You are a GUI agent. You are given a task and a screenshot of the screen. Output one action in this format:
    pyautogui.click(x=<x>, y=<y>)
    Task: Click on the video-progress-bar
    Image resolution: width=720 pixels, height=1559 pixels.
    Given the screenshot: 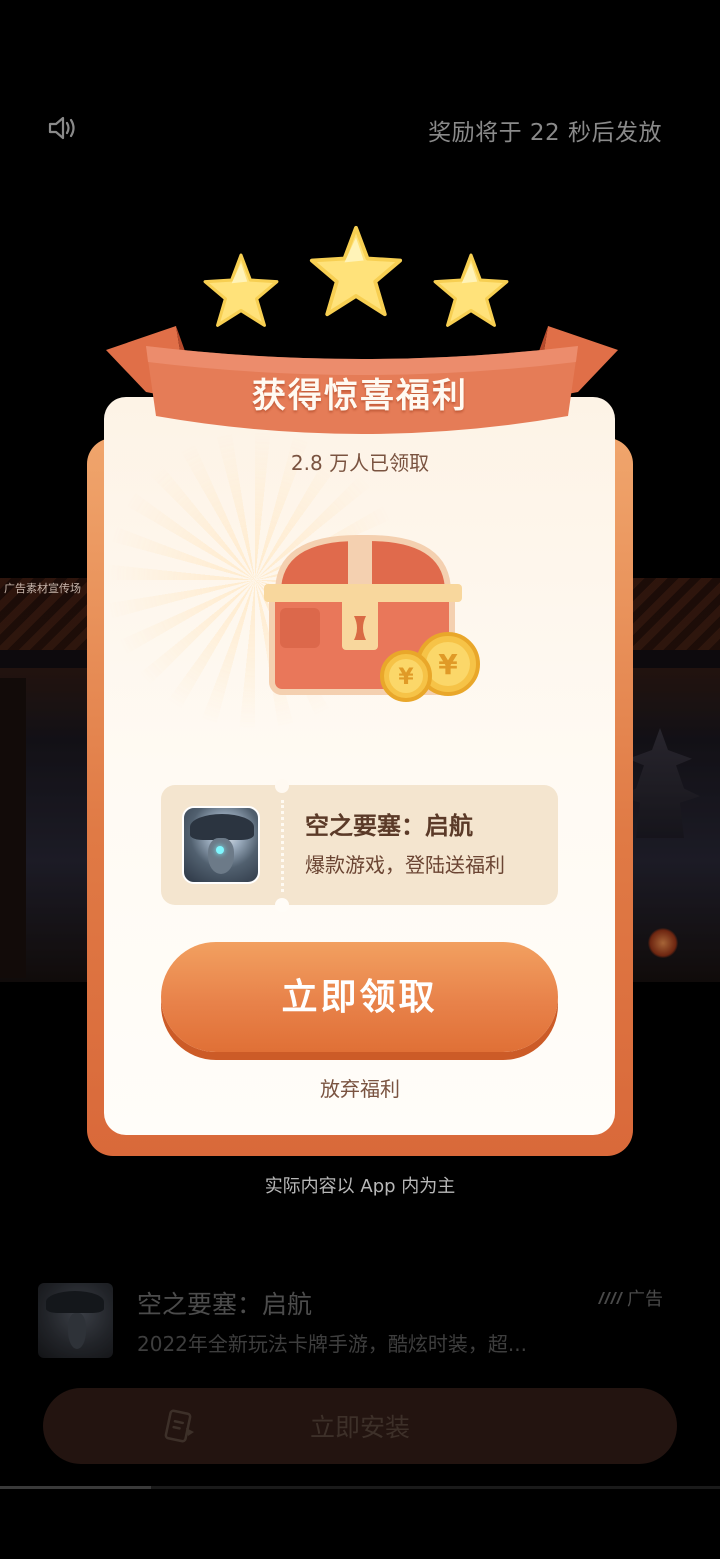 What is the action you would take?
    pyautogui.click(x=360, y=1487)
    